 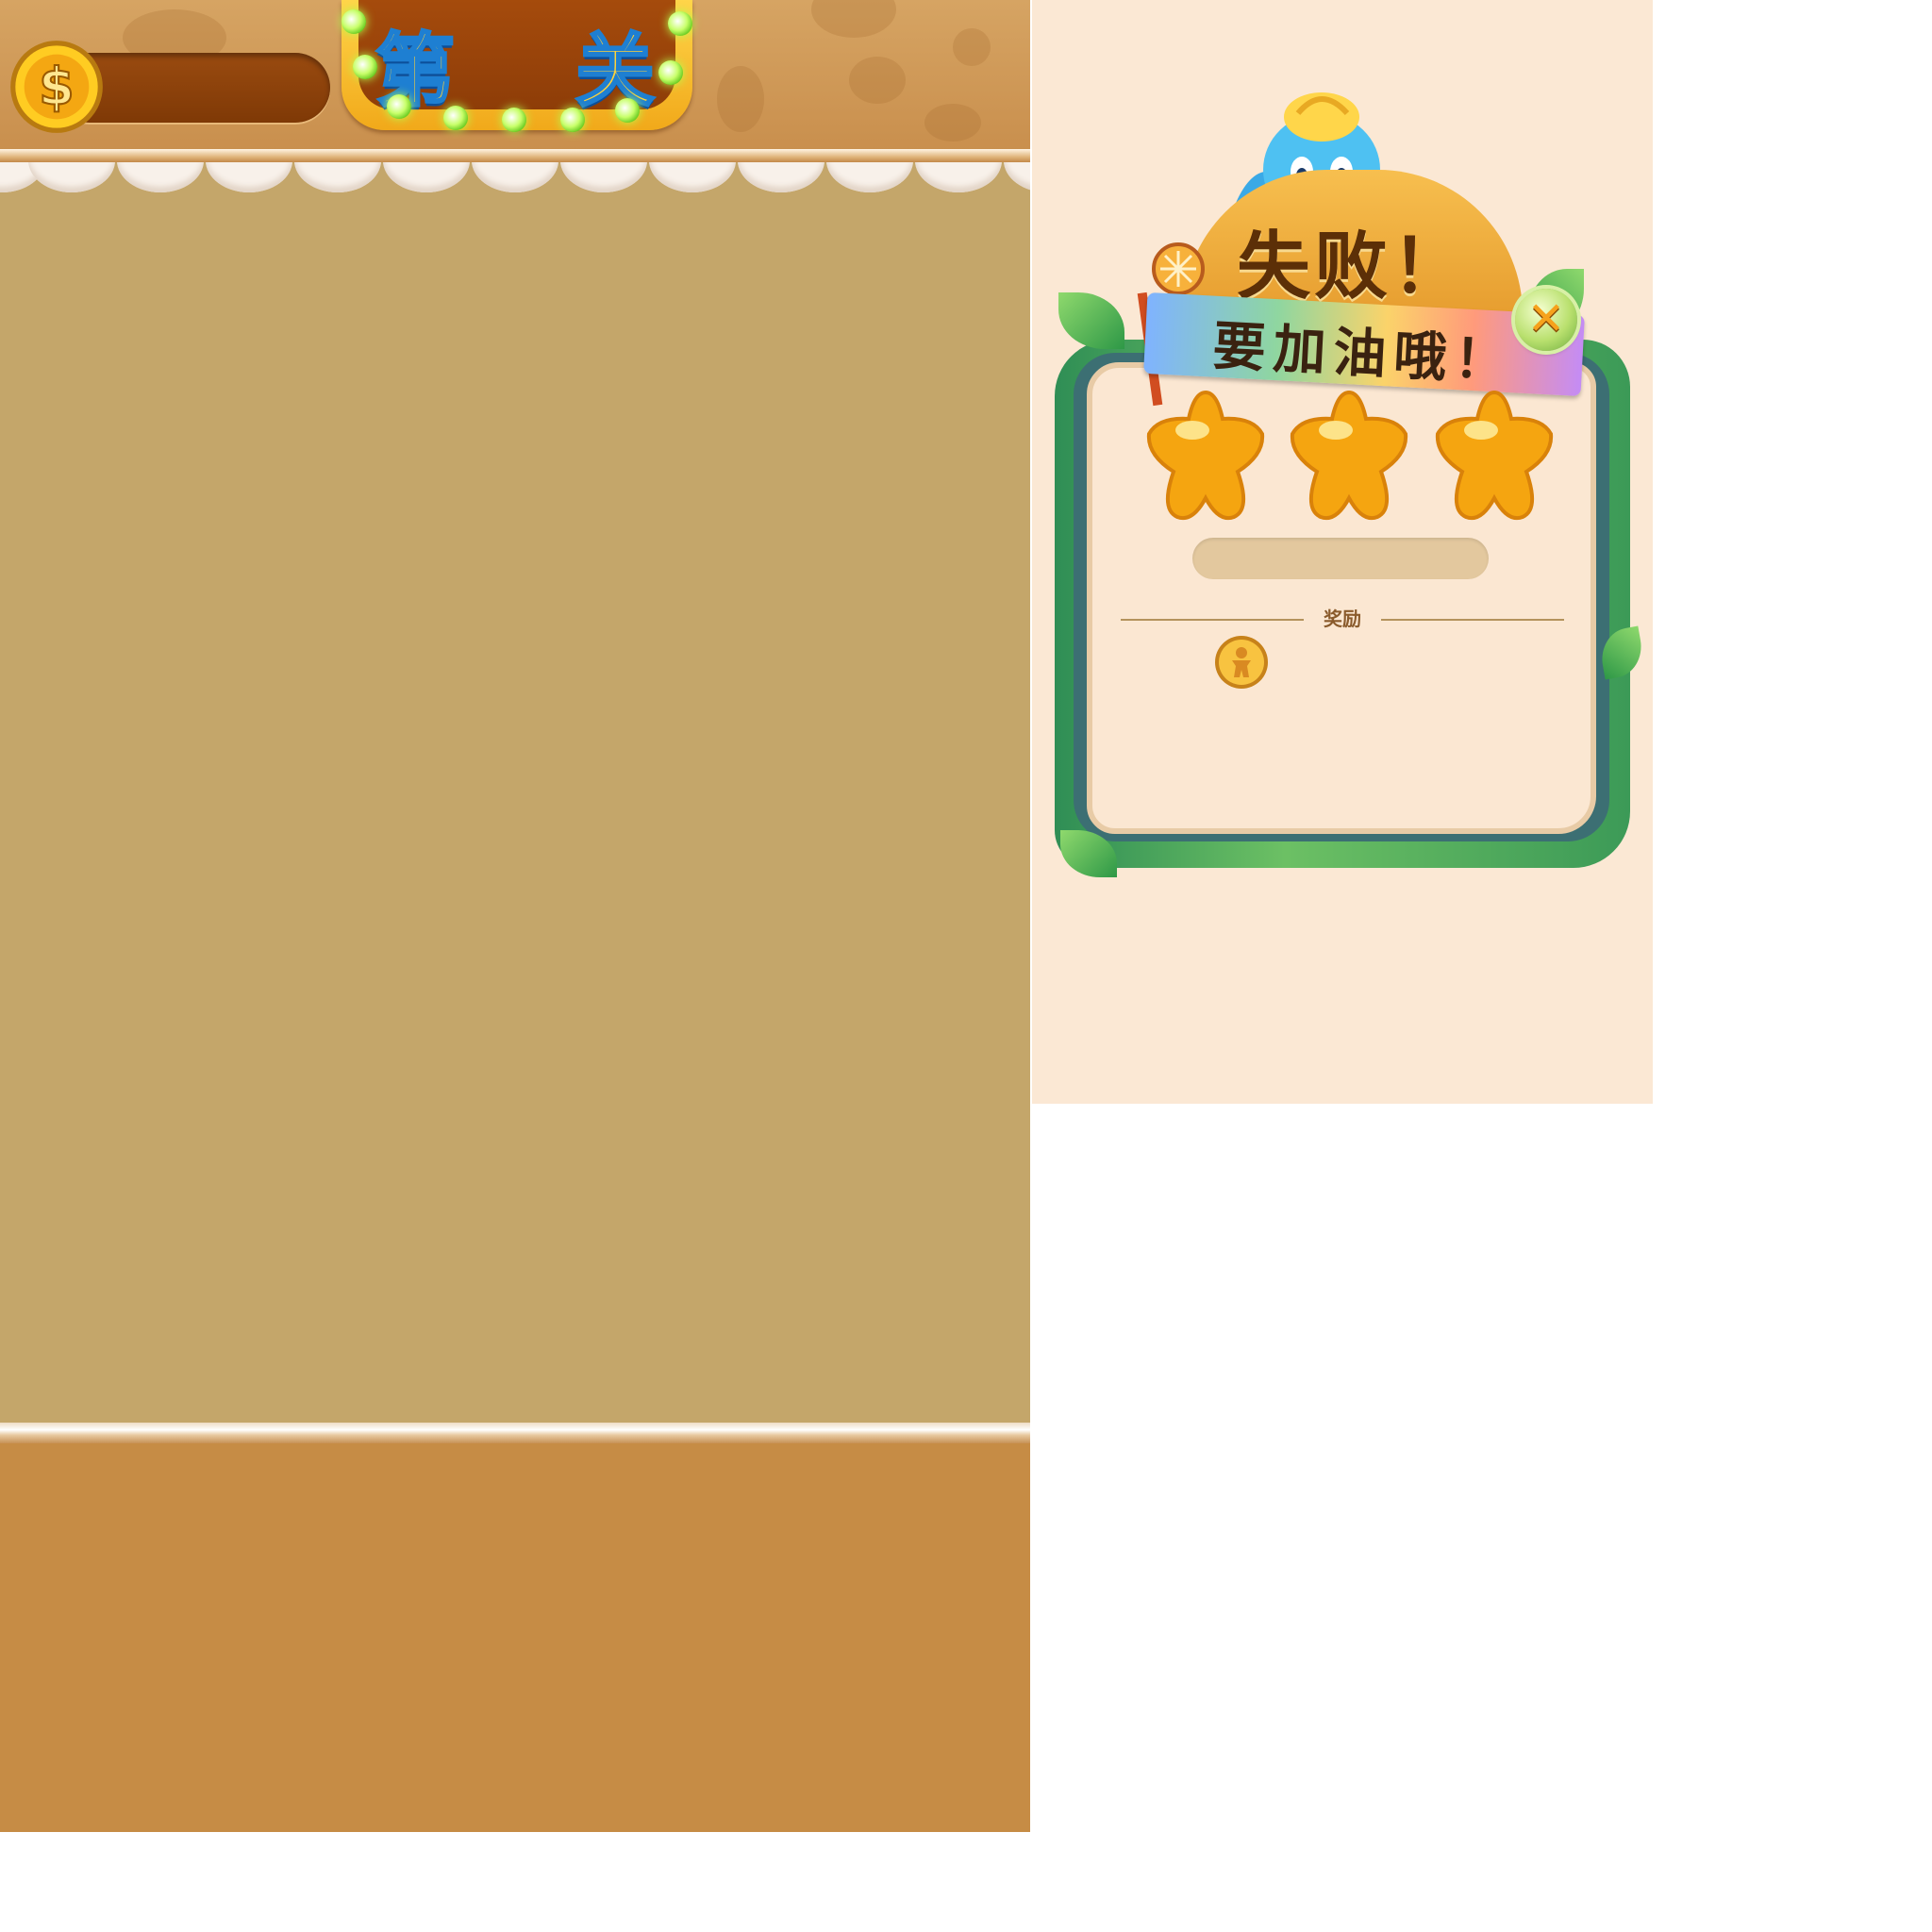 What do you see at coordinates (515, 1638) in the screenshot?
I see `bottom-panel` at bounding box center [515, 1638].